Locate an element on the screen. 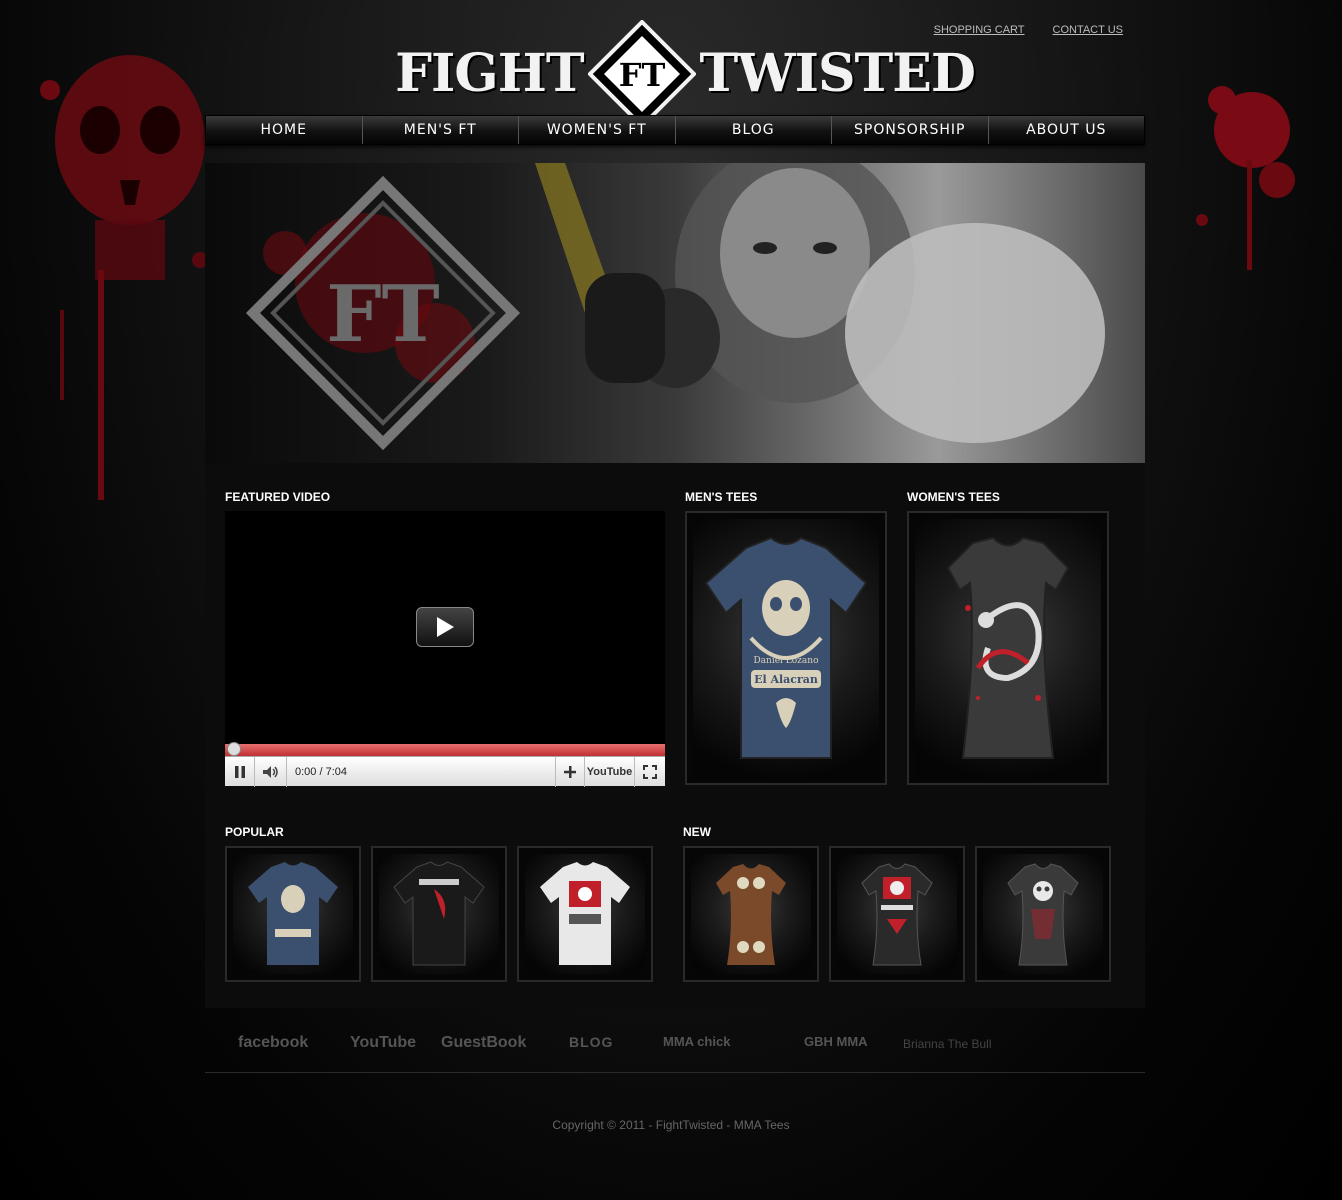  play-button is located at coordinates (445, 627).